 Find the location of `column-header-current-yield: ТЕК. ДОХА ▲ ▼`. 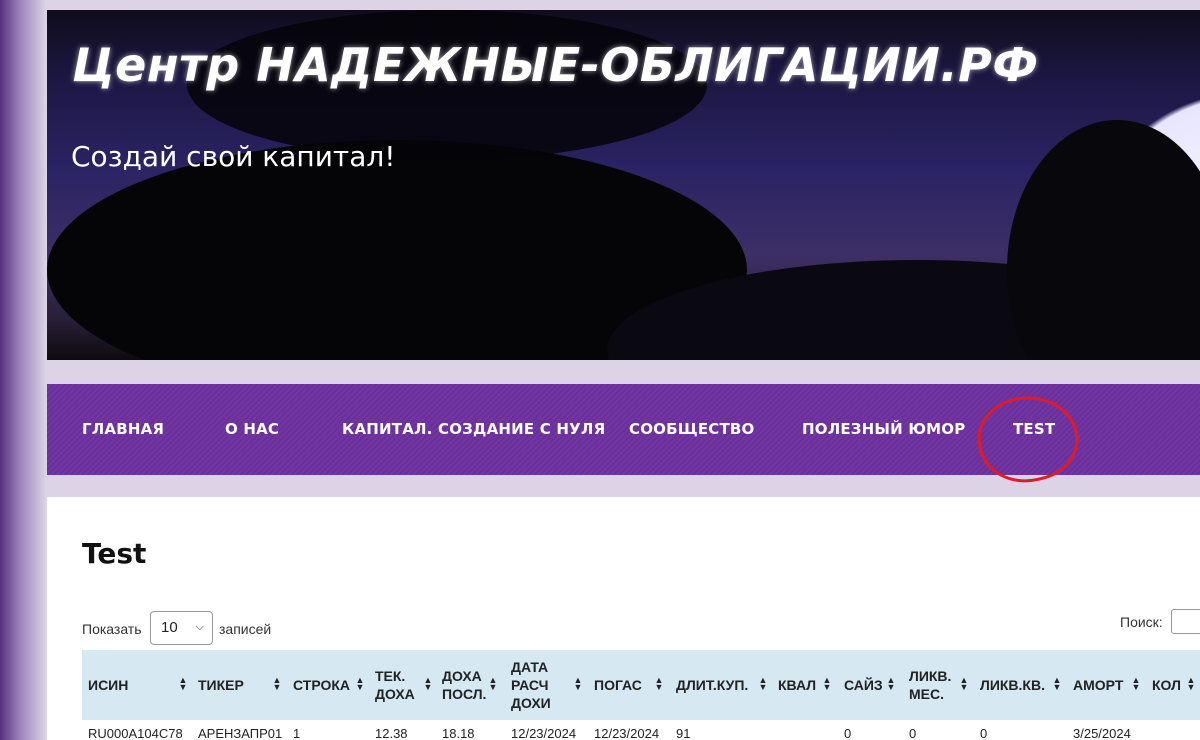

column-header-current-yield: ТЕК. ДОХА ▲ ▼ is located at coordinates (406, 685).